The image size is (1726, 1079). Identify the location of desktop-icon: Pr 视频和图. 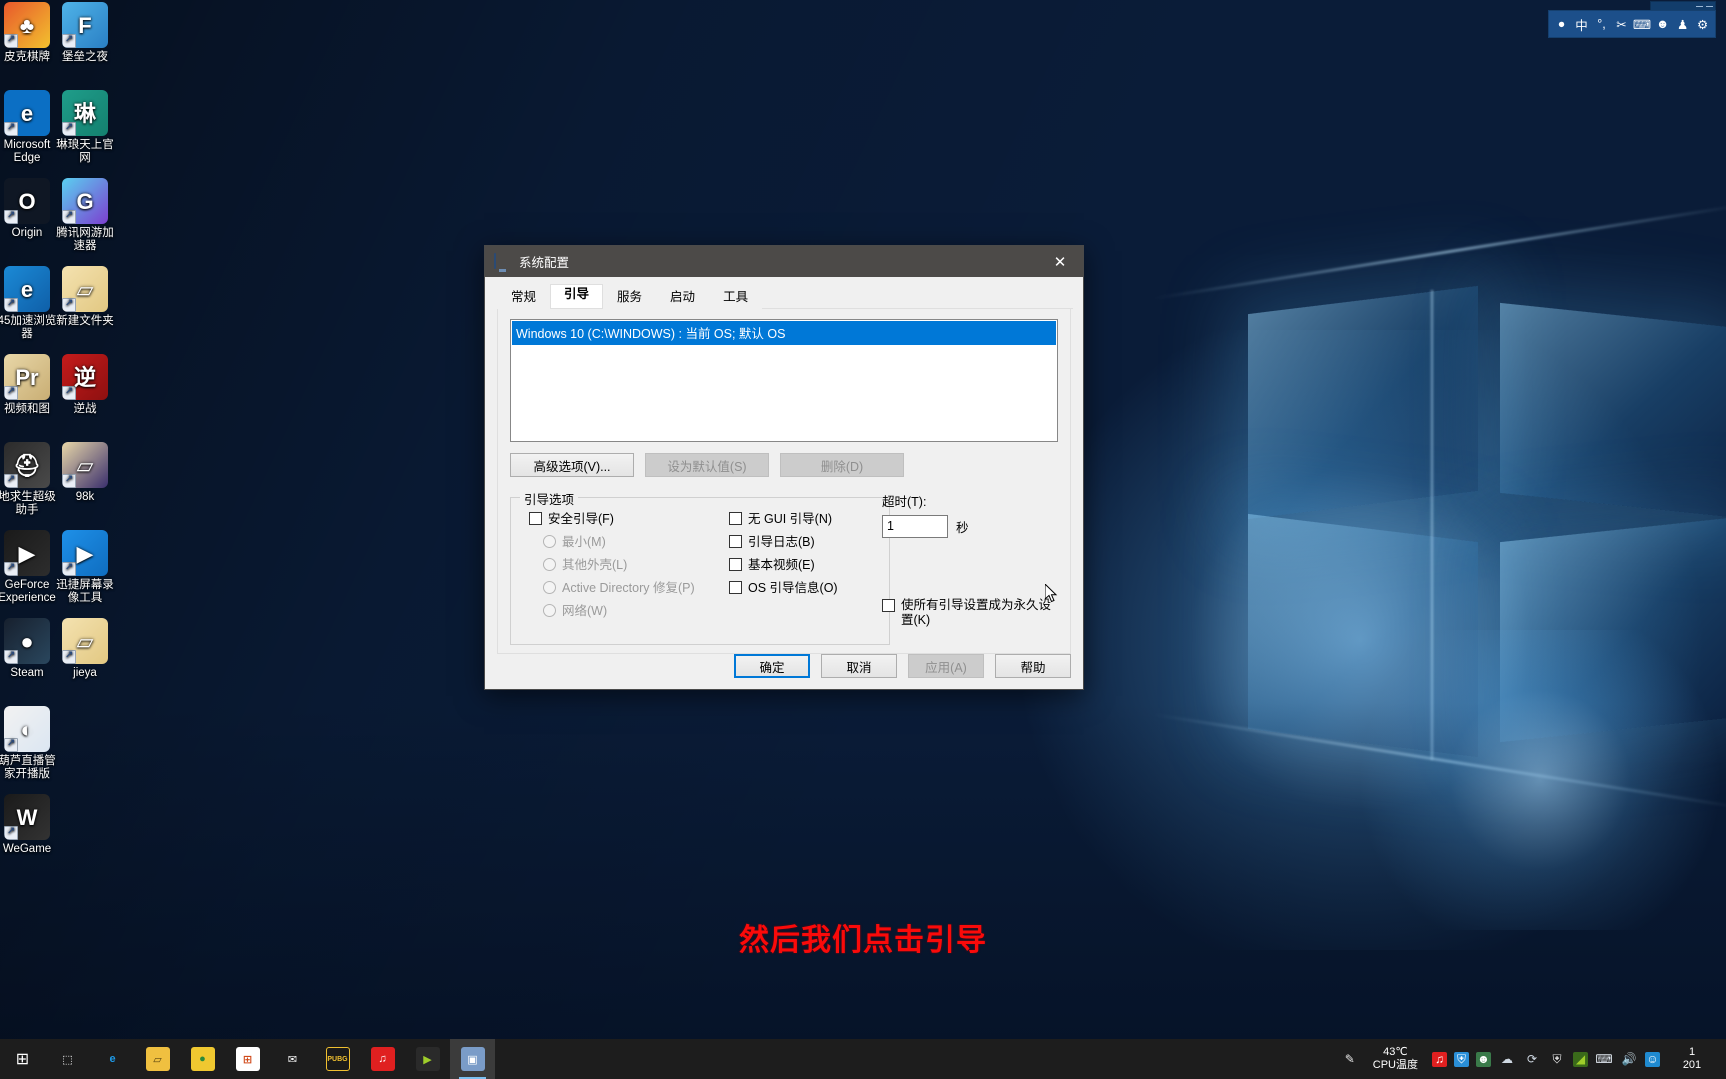
(30, 385).